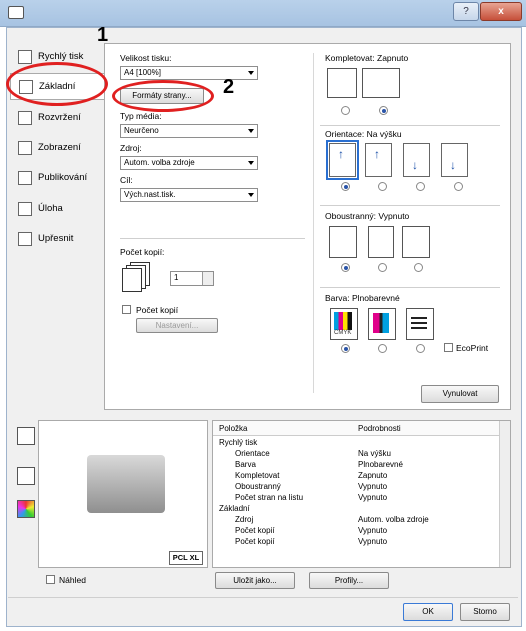  What do you see at coordinates (313, 223) in the screenshot?
I see `right-divider` at bounding box center [313, 223].